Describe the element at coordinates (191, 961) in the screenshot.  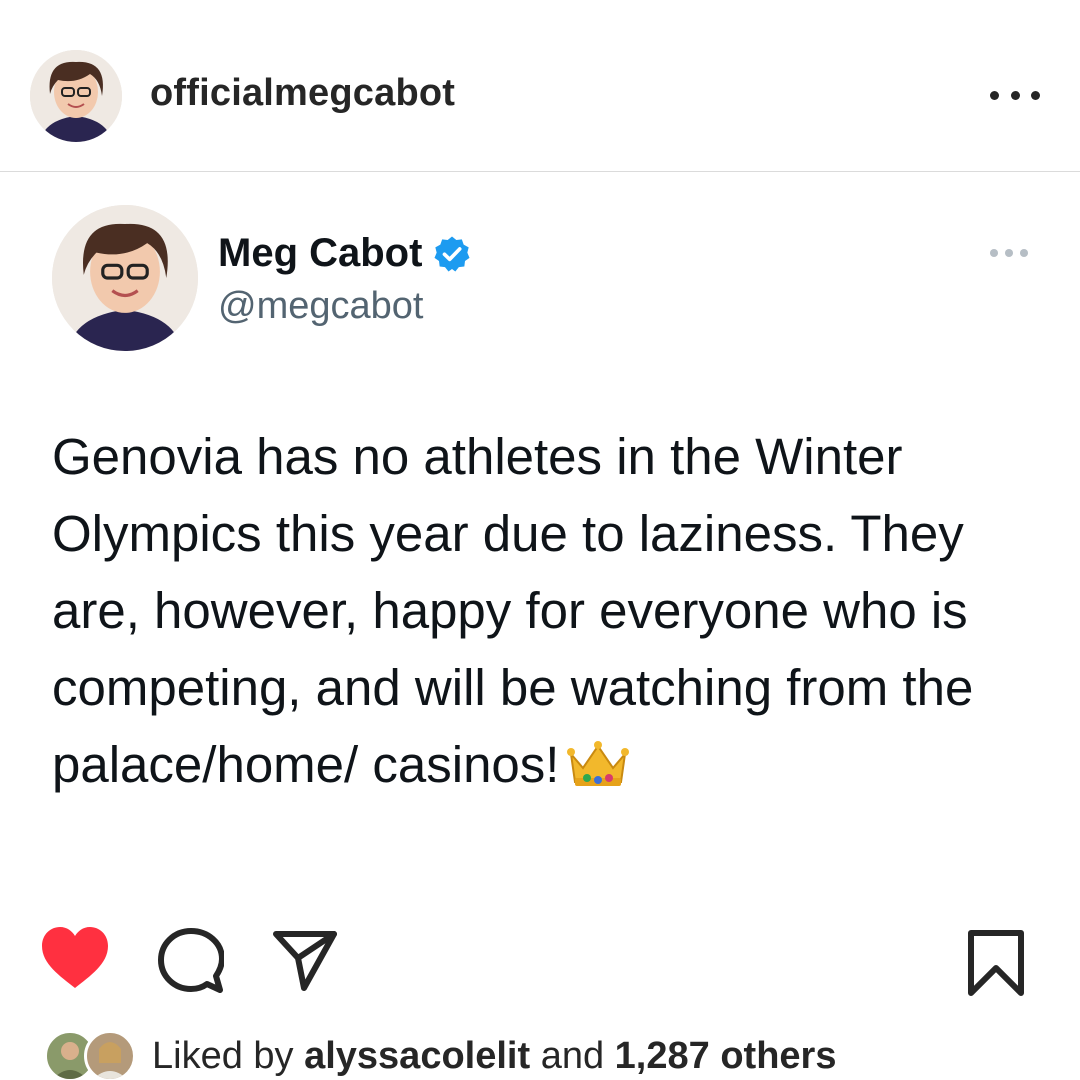
I see `comment-icon` at that location.